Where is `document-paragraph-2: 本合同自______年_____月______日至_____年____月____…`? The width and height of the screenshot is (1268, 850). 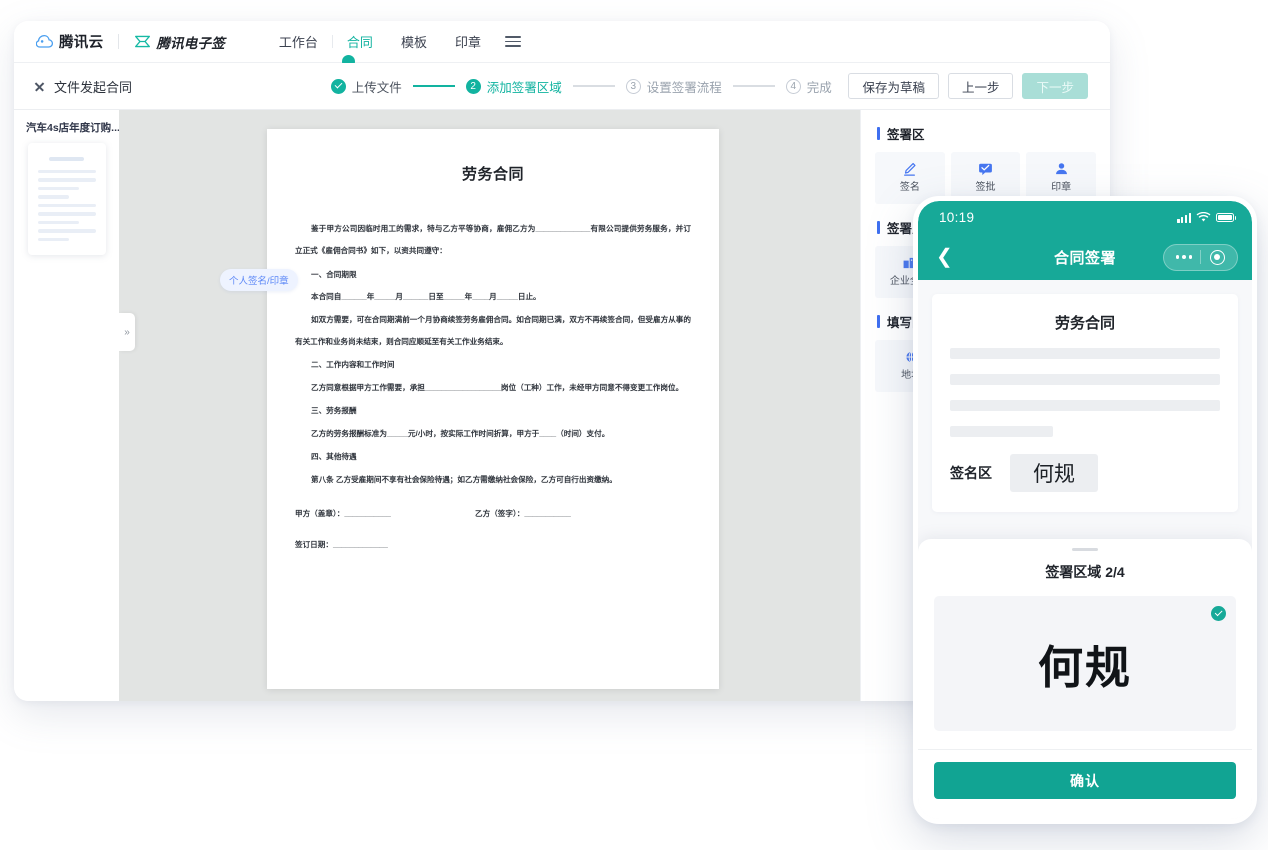
document-paragraph-2: 本合同自______年_____月______日至_____年____月____… is located at coordinates (426, 297).